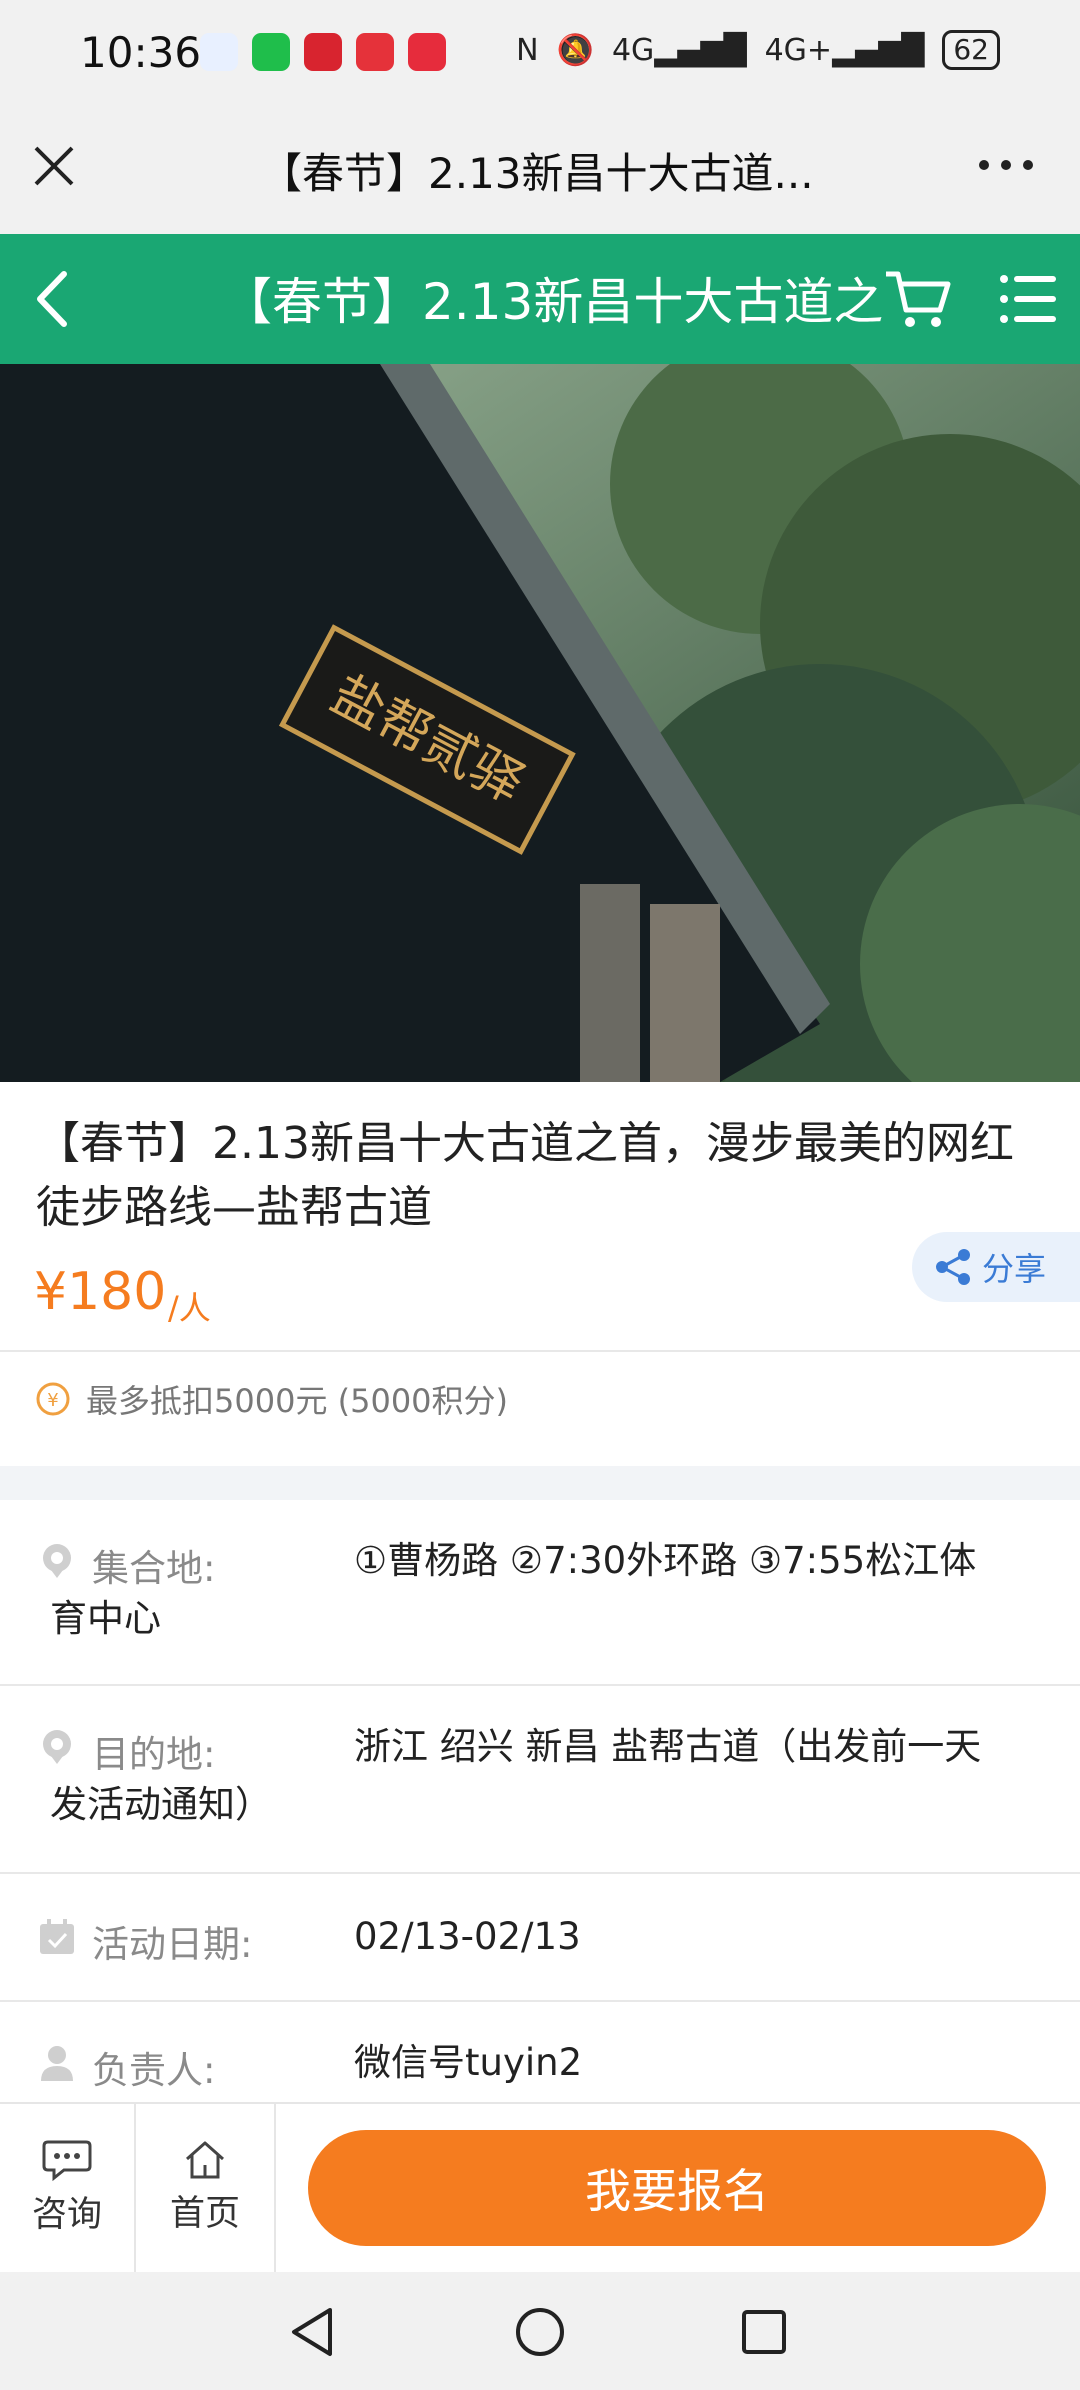 The height and width of the screenshot is (2390, 1080). Describe the element at coordinates (764, 2332) in the screenshot. I see `nav-recents-icon` at that location.